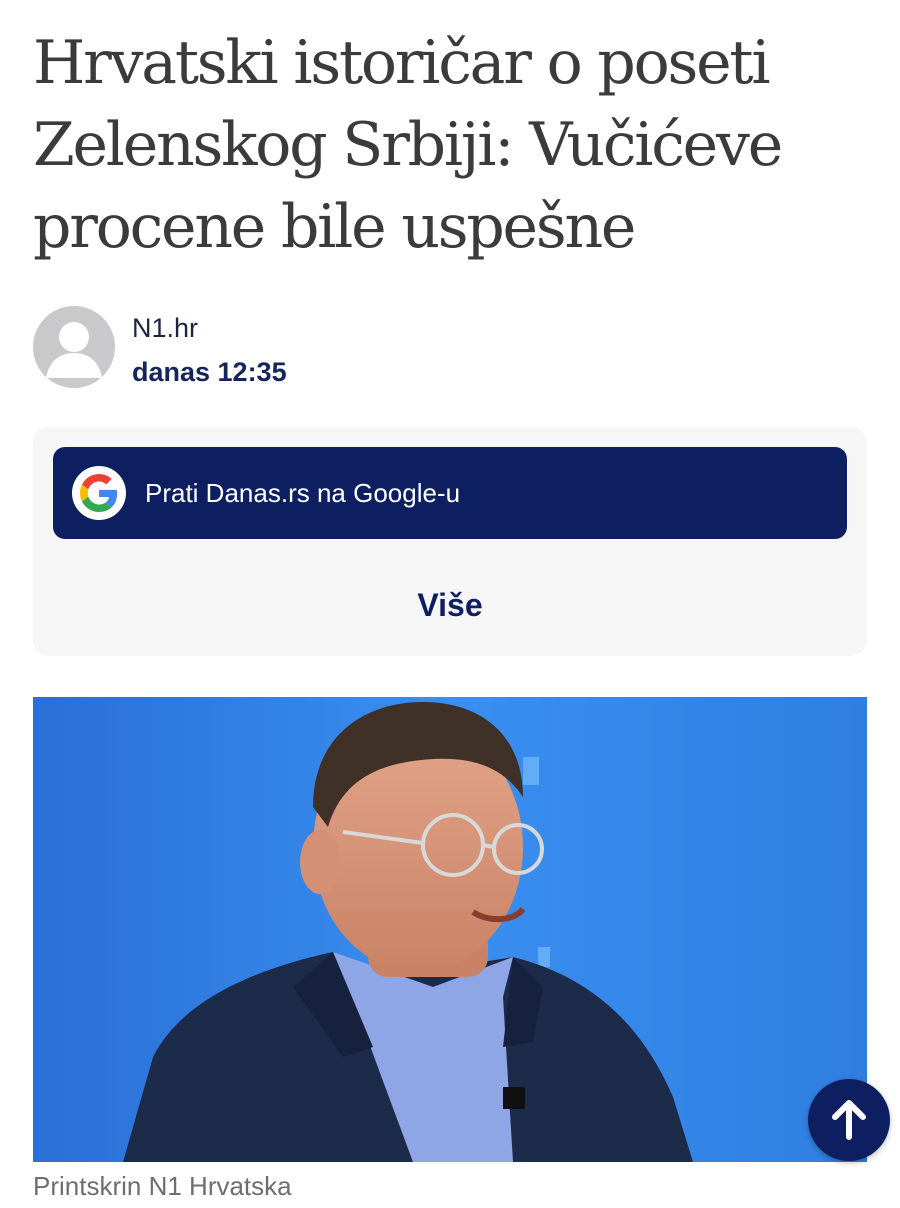 This screenshot has height=1208, width=900. I want to click on arrow-up-icon, so click(849, 1120).